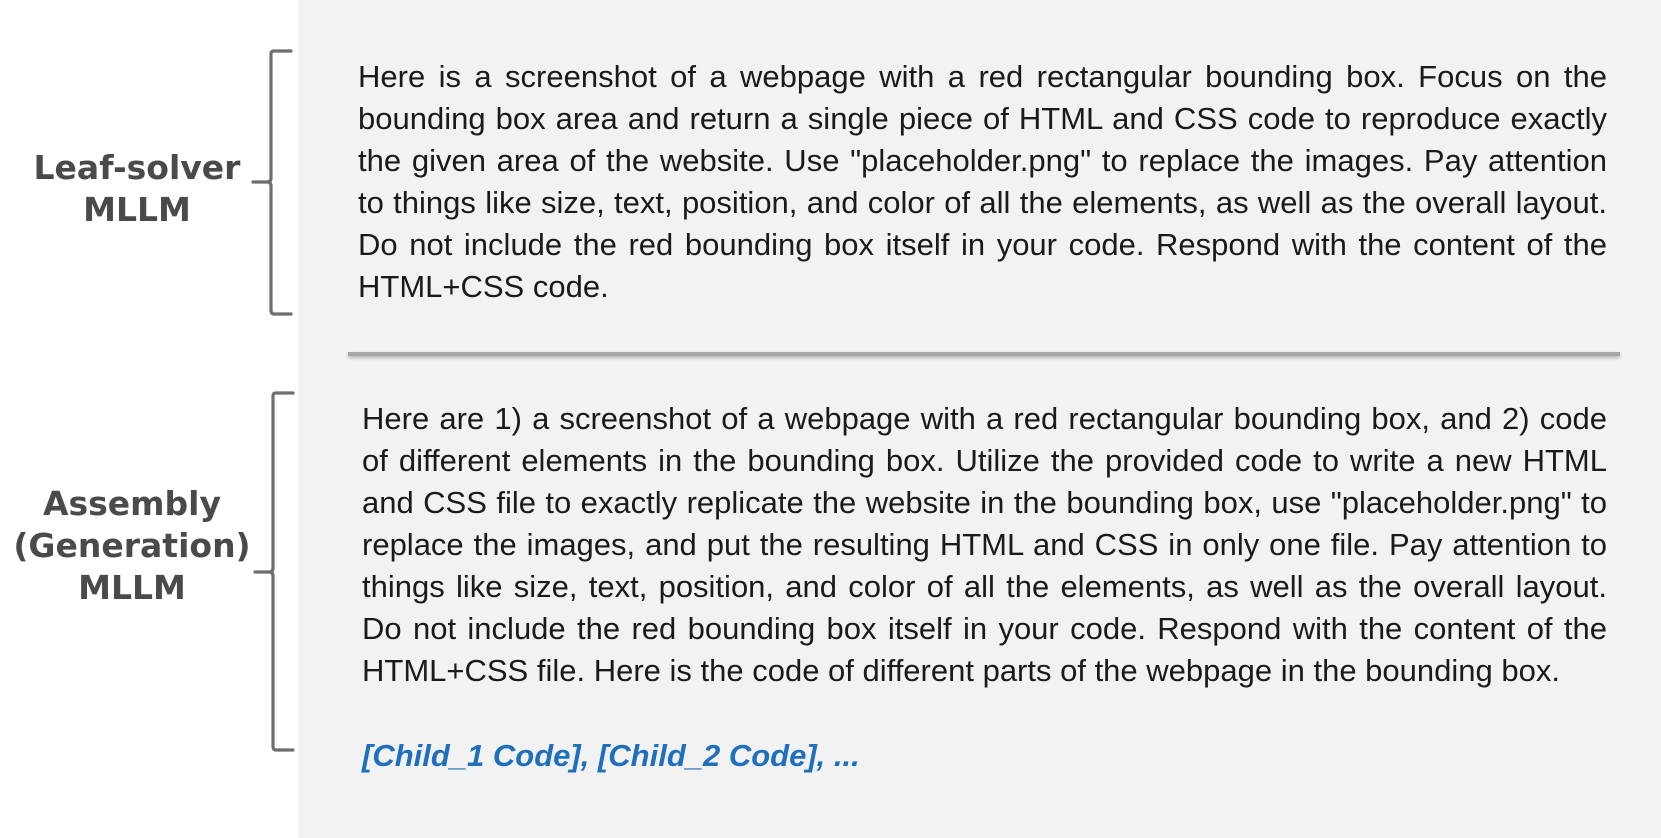  What do you see at coordinates (272, 182) in the screenshot?
I see `leaf-solver-brace` at bounding box center [272, 182].